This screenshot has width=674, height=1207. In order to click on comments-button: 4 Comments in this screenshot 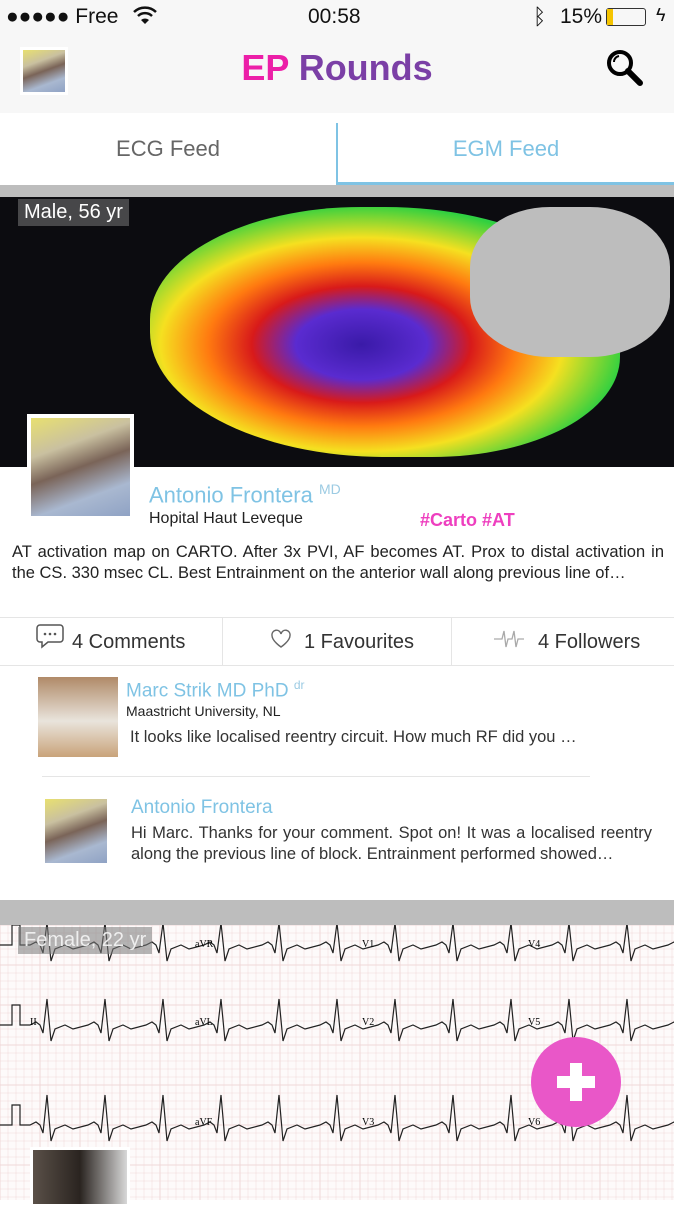, I will do `click(110, 642)`.